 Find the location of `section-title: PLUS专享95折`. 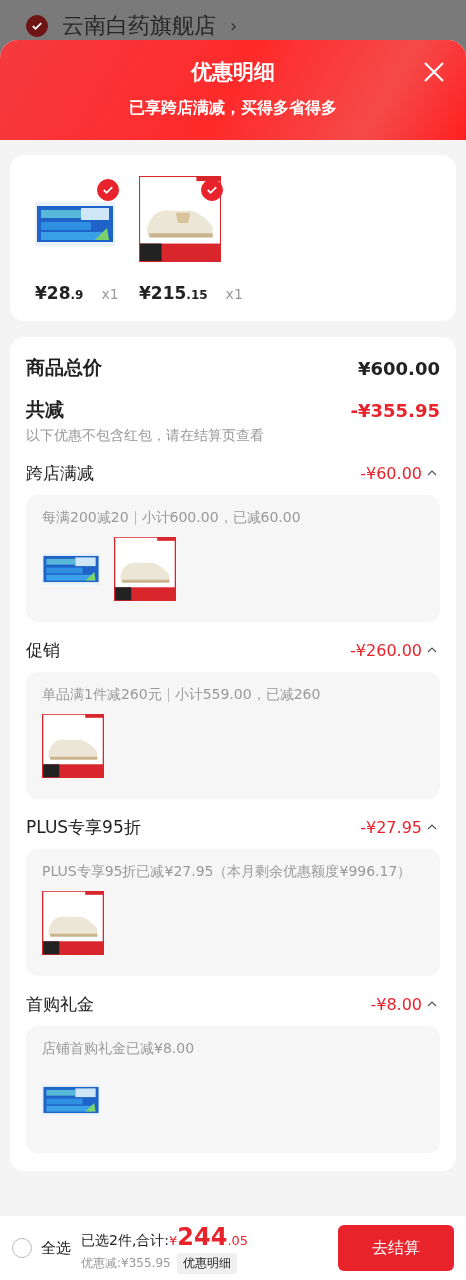

section-title: PLUS专享95折 is located at coordinates (84, 827).